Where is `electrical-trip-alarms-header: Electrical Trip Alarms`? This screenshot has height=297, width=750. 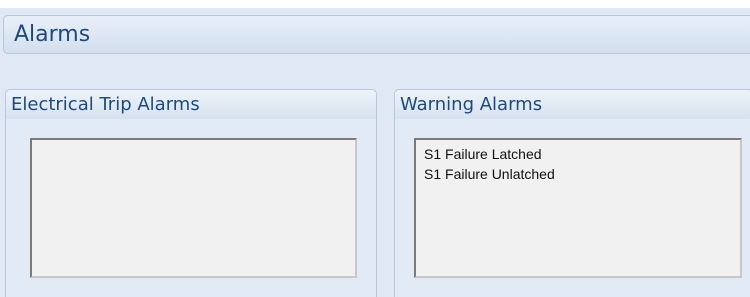 electrical-trip-alarms-header: Electrical Trip Alarms is located at coordinates (191, 104).